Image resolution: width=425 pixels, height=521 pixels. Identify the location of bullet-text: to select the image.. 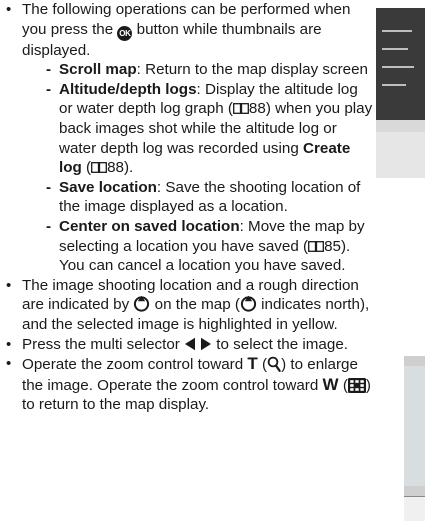
(280, 344).